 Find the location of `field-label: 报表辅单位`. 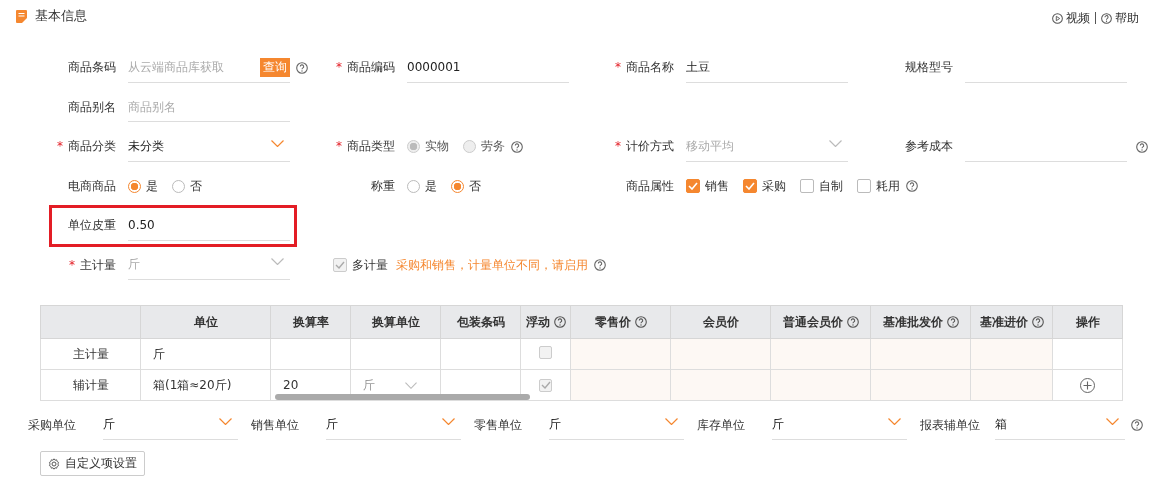

field-label: 报表辅单位 is located at coordinates (950, 425).